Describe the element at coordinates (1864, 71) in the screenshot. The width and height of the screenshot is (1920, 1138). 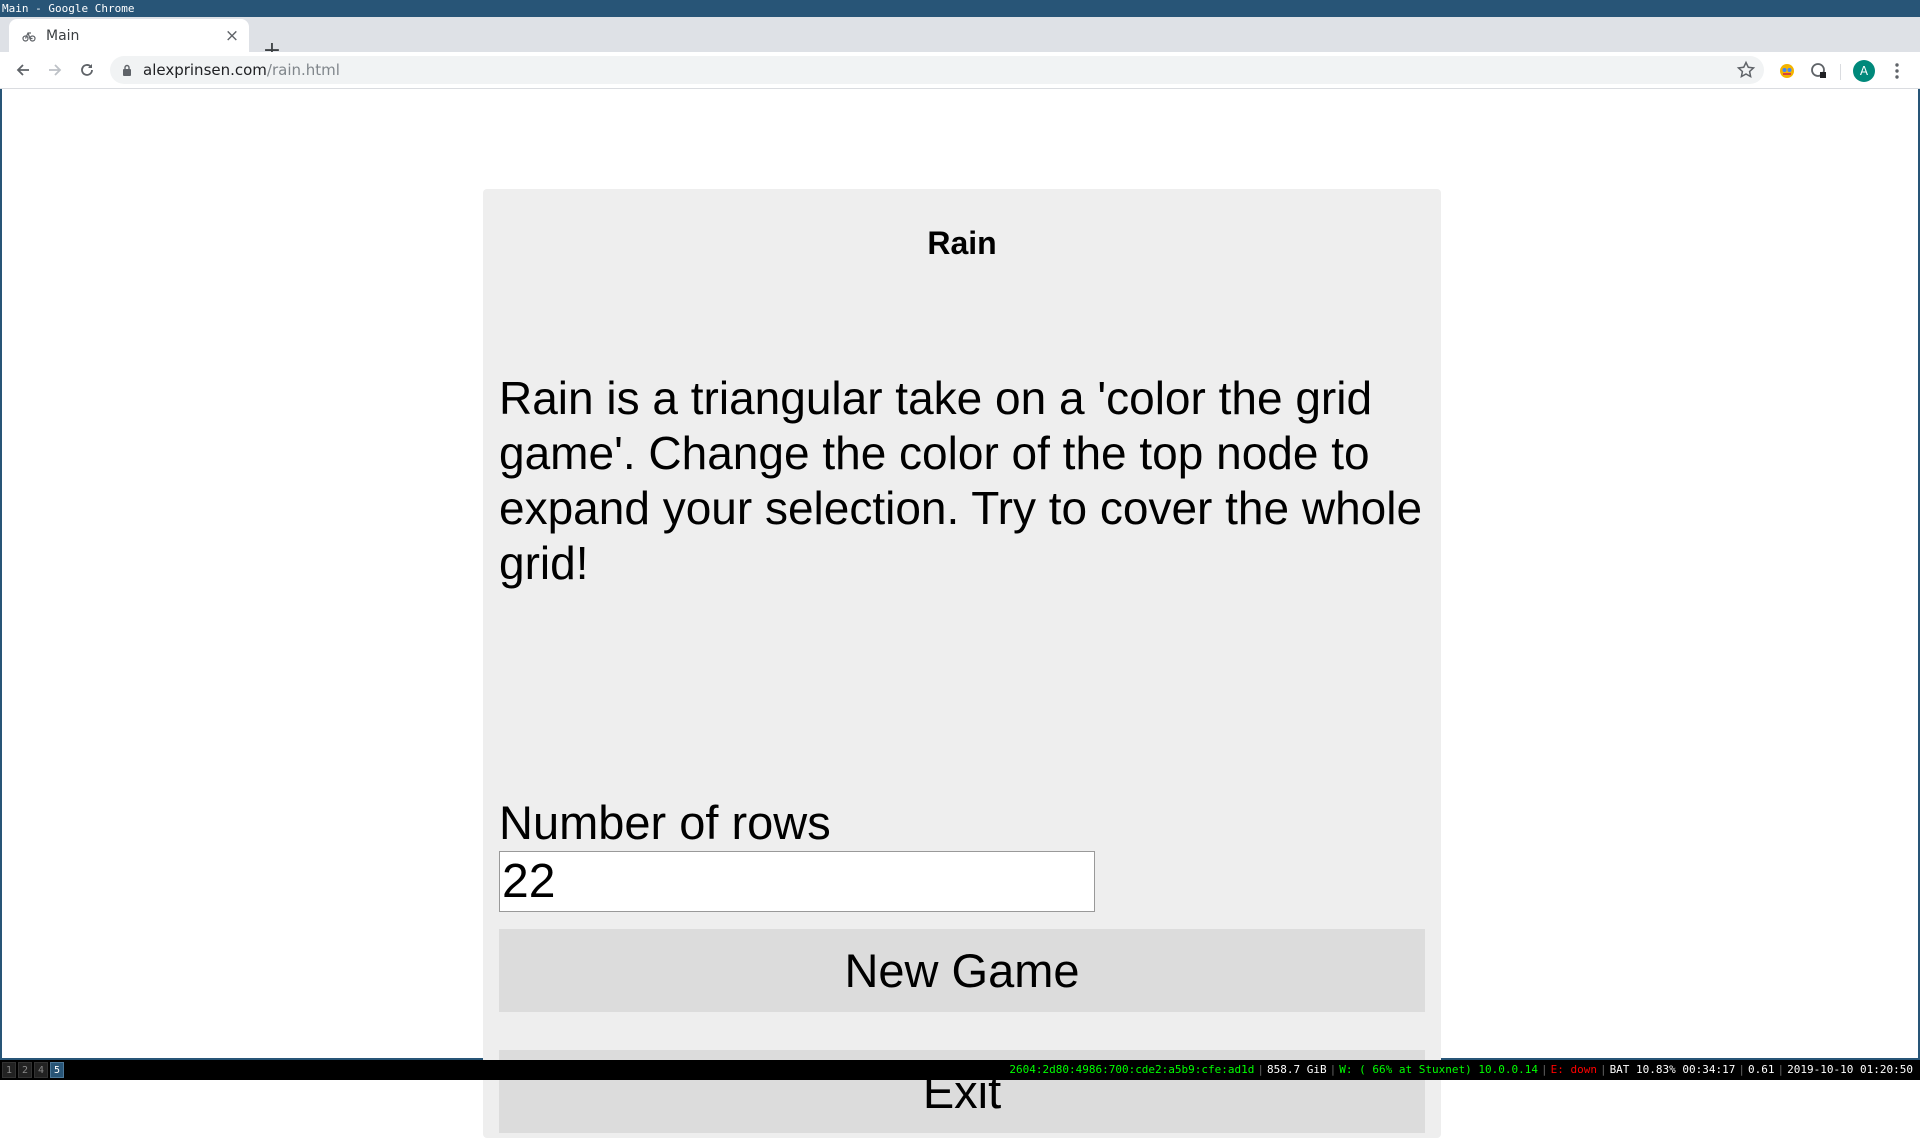
I see `profile-avatar: A` at that location.